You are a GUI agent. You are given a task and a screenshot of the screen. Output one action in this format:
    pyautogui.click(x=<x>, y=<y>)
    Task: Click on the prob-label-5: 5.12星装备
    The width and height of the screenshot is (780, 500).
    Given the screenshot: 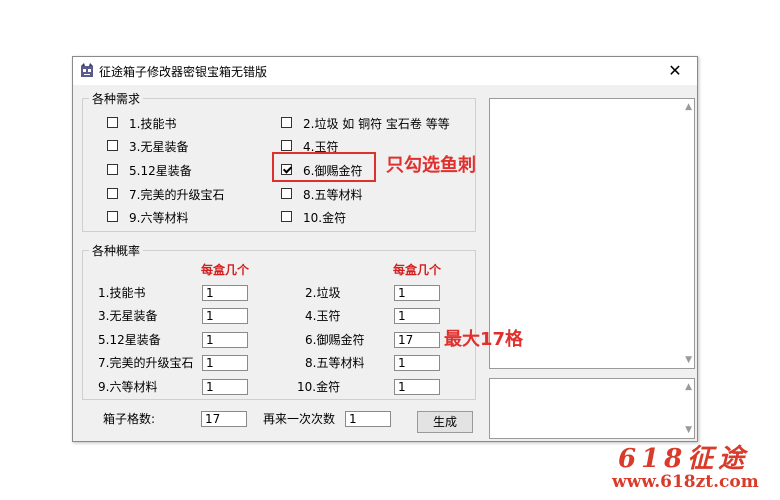 What is the action you would take?
    pyautogui.click(x=129, y=340)
    